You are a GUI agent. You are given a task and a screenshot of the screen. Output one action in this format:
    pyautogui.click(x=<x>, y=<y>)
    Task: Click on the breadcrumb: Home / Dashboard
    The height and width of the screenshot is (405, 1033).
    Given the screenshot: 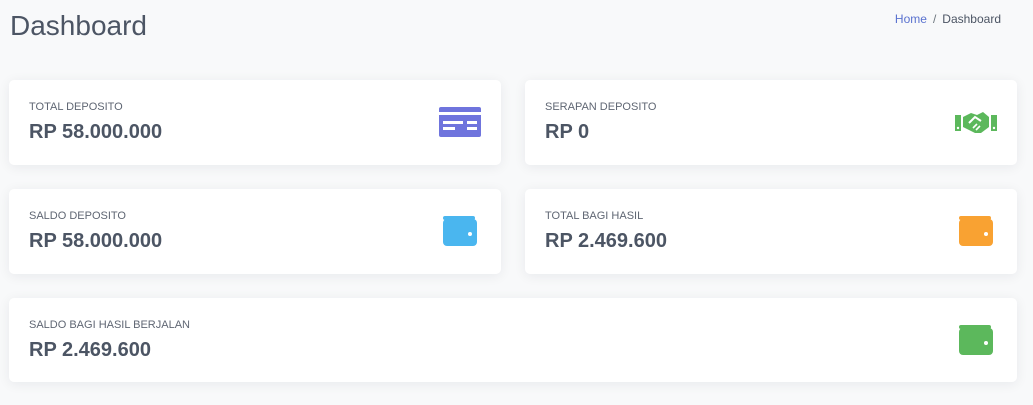 What is the action you would take?
    pyautogui.click(x=948, y=19)
    